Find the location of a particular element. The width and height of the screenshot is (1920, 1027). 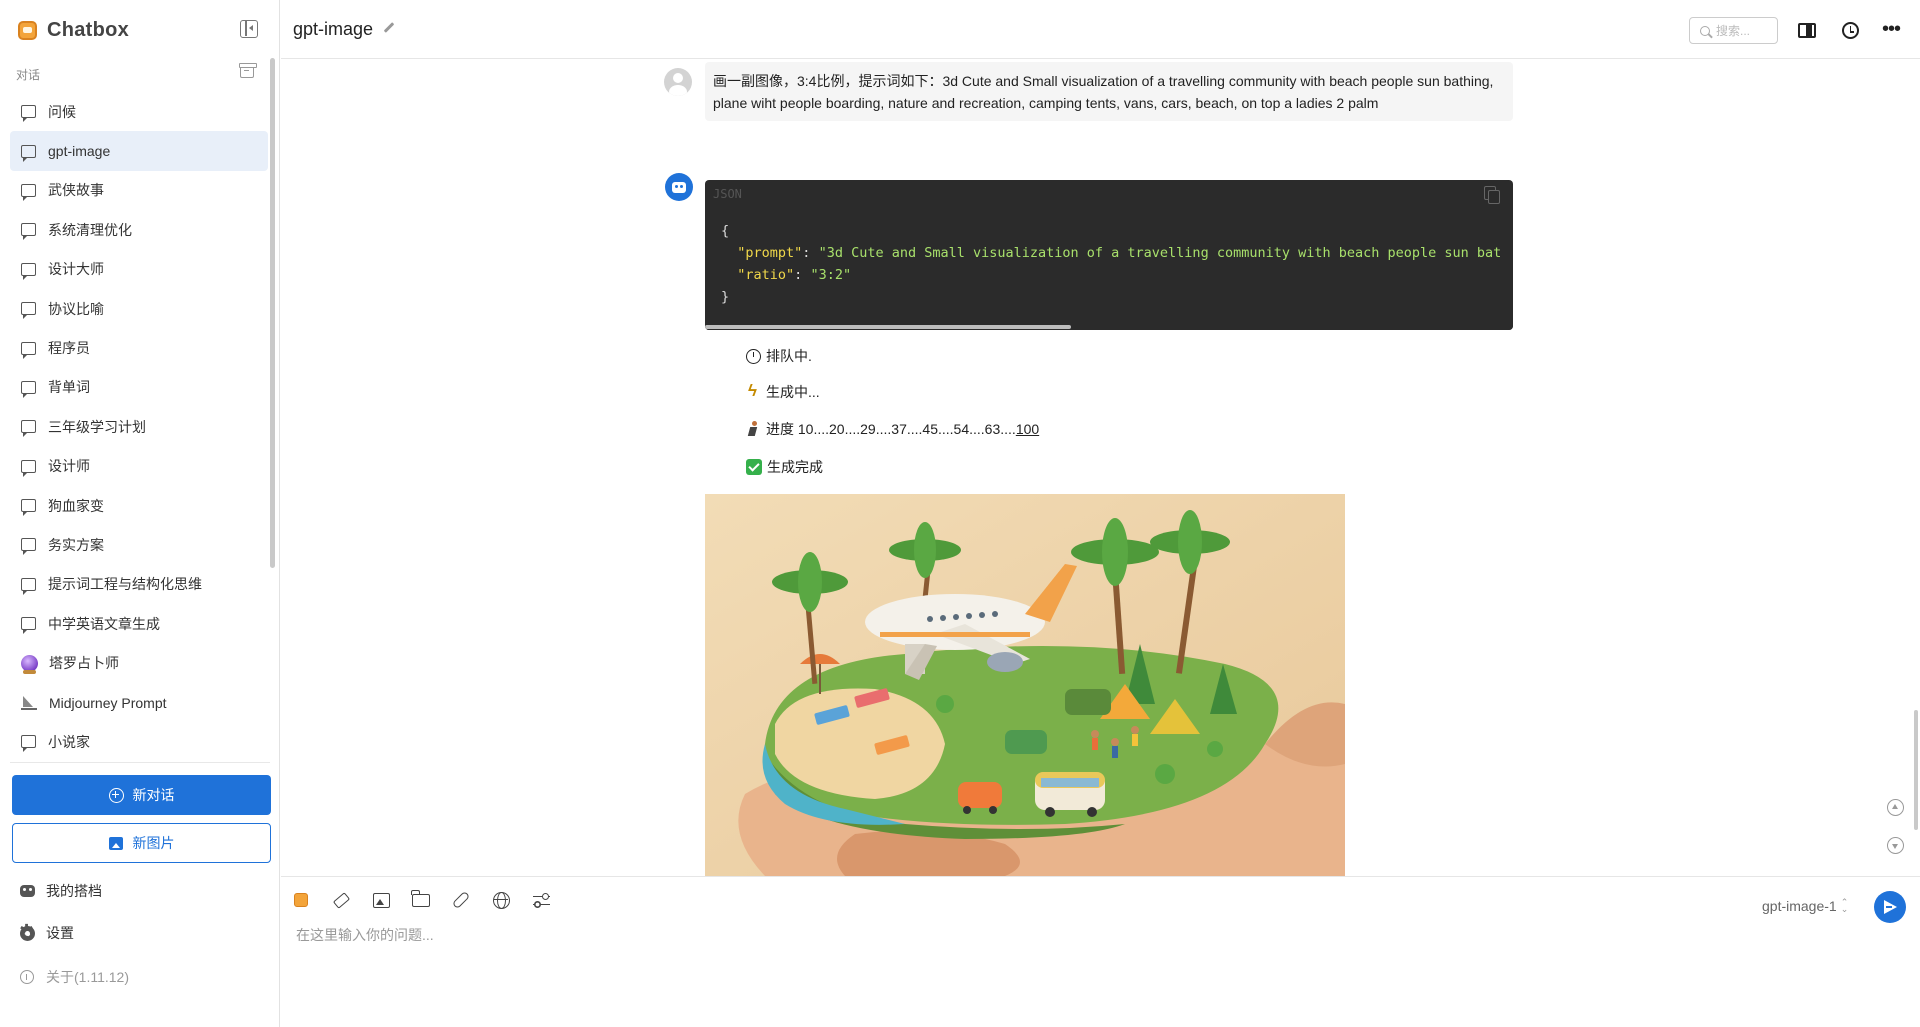

page-scrollbar is located at coordinates (1916, 770).